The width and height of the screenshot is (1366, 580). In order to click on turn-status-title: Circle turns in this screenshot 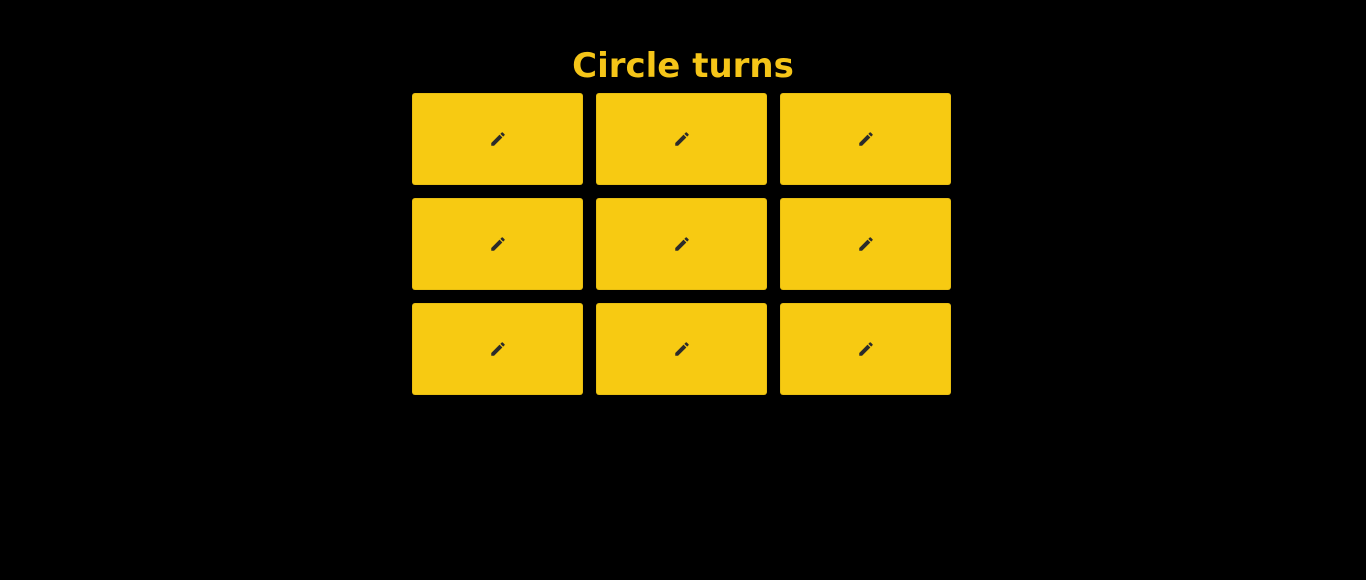, I will do `click(683, 66)`.